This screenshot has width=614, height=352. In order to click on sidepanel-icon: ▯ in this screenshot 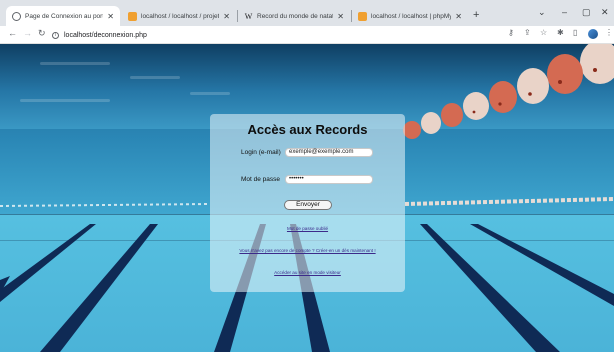, I will do `click(575, 32)`.